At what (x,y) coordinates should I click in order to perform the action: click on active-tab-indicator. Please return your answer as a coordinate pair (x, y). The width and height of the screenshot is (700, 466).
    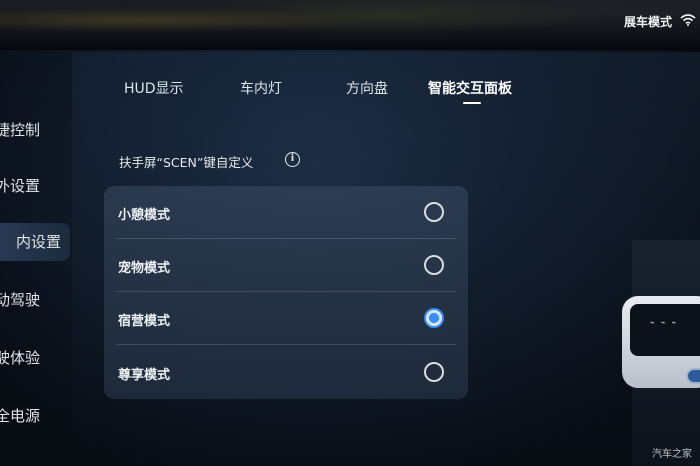
    Looking at the image, I should click on (472, 103).